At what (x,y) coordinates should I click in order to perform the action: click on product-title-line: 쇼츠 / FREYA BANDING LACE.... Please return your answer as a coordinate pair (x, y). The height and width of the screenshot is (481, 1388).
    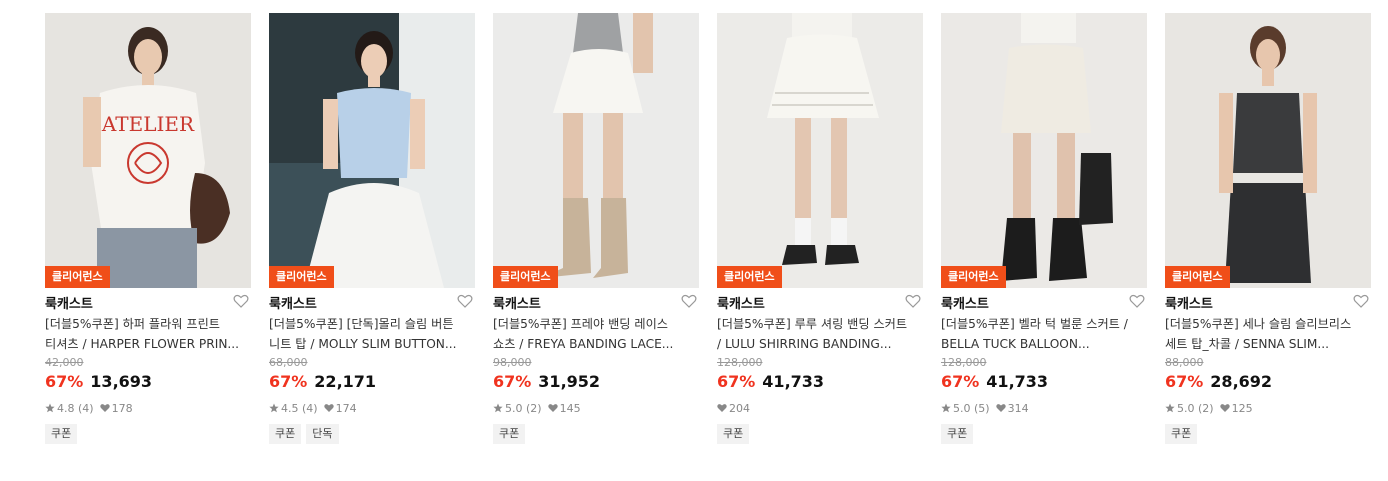
    Looking at the image, I should click on (583, 344).